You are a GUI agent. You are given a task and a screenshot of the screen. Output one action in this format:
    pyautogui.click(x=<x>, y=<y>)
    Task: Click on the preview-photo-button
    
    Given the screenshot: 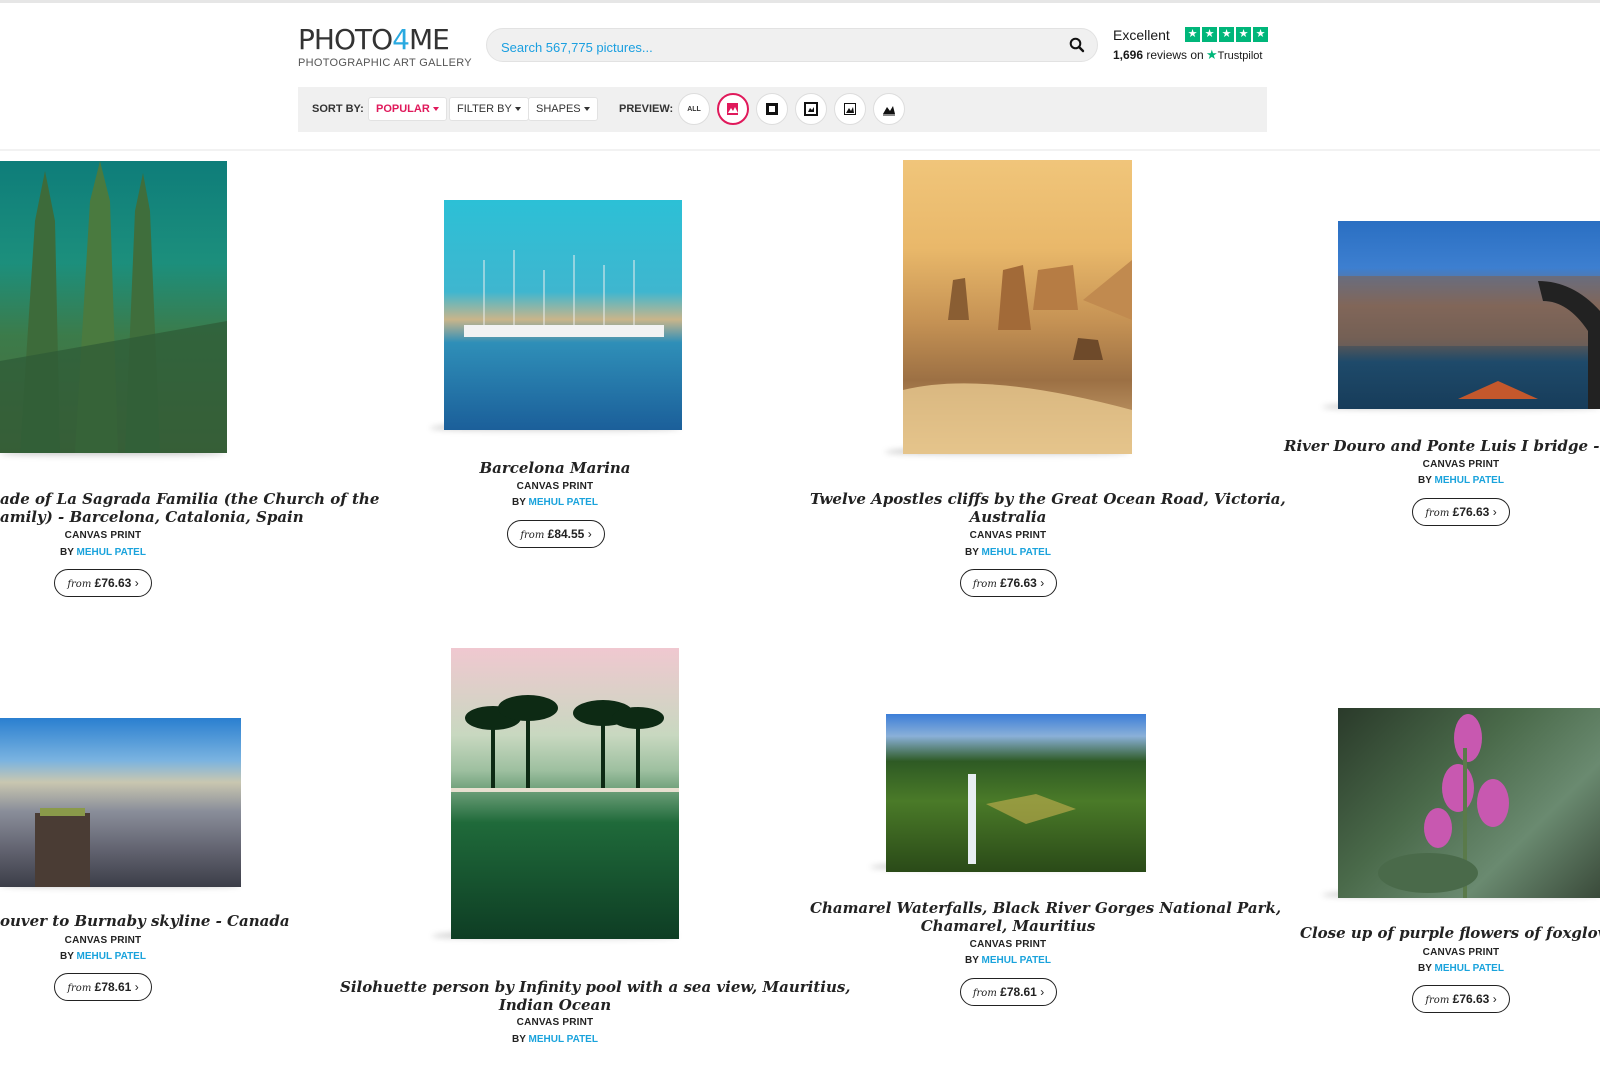 What is the action you would take?
    pyautogui.click(x=889, y=109)
    